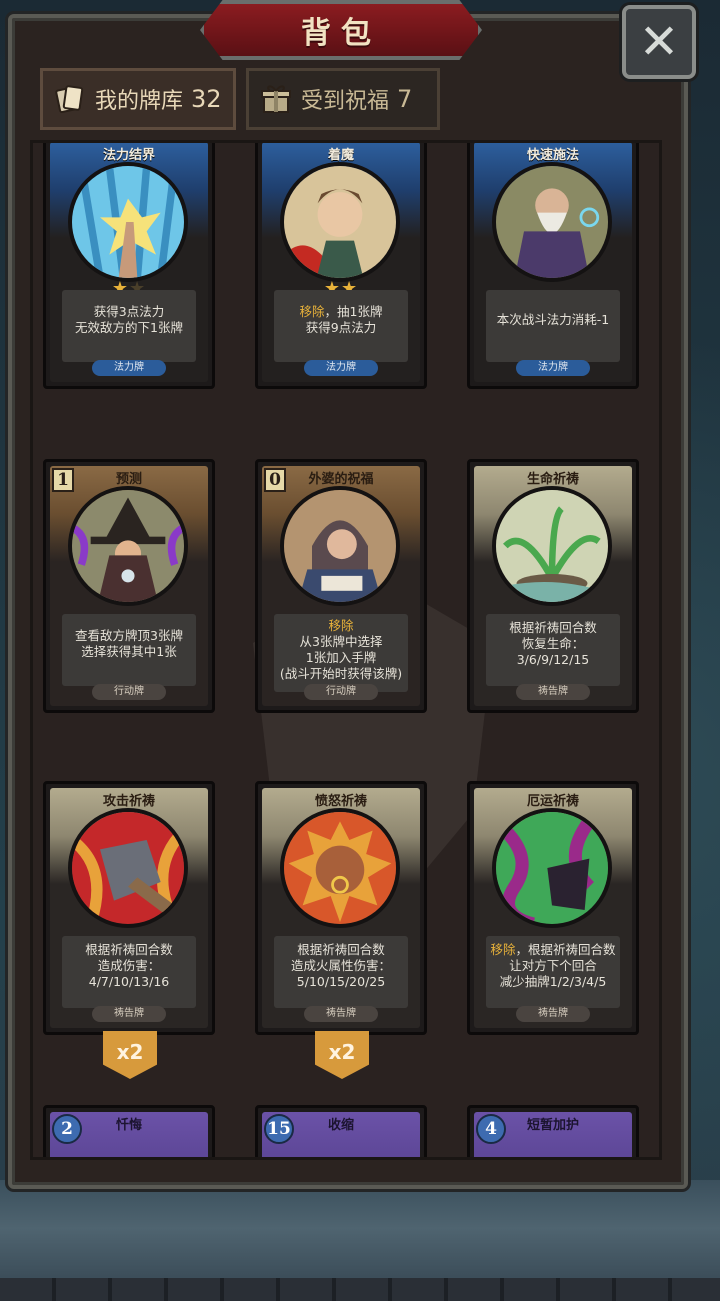 The image size is (720, 1301). What do you see at coordinates (128, 222) in the screenshot?
I see `card-art-mana-barrier` at bounding box center [128, 222].